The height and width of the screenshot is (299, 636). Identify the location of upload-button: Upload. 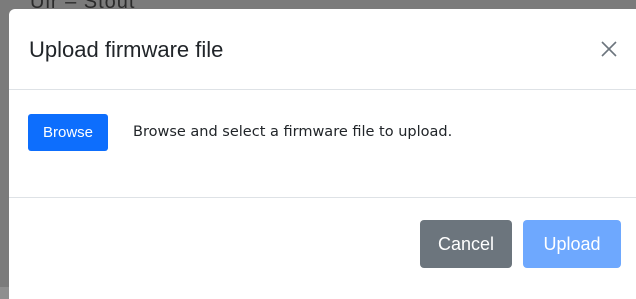
(572, 244).